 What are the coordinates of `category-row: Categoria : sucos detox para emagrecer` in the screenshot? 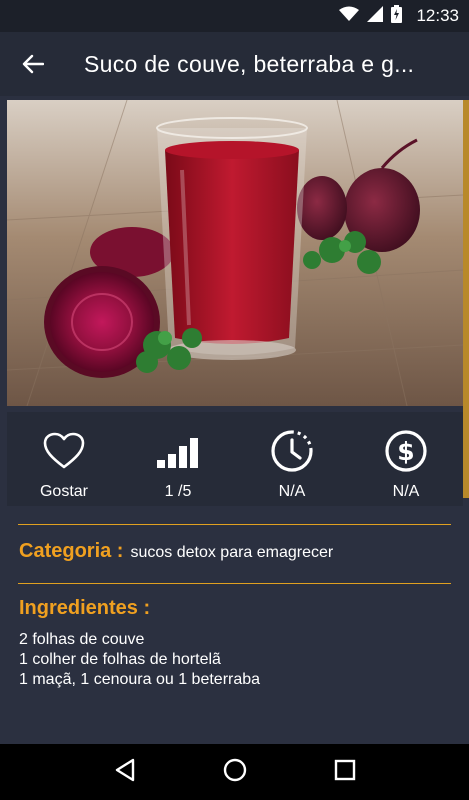 It's located at (176, 551).